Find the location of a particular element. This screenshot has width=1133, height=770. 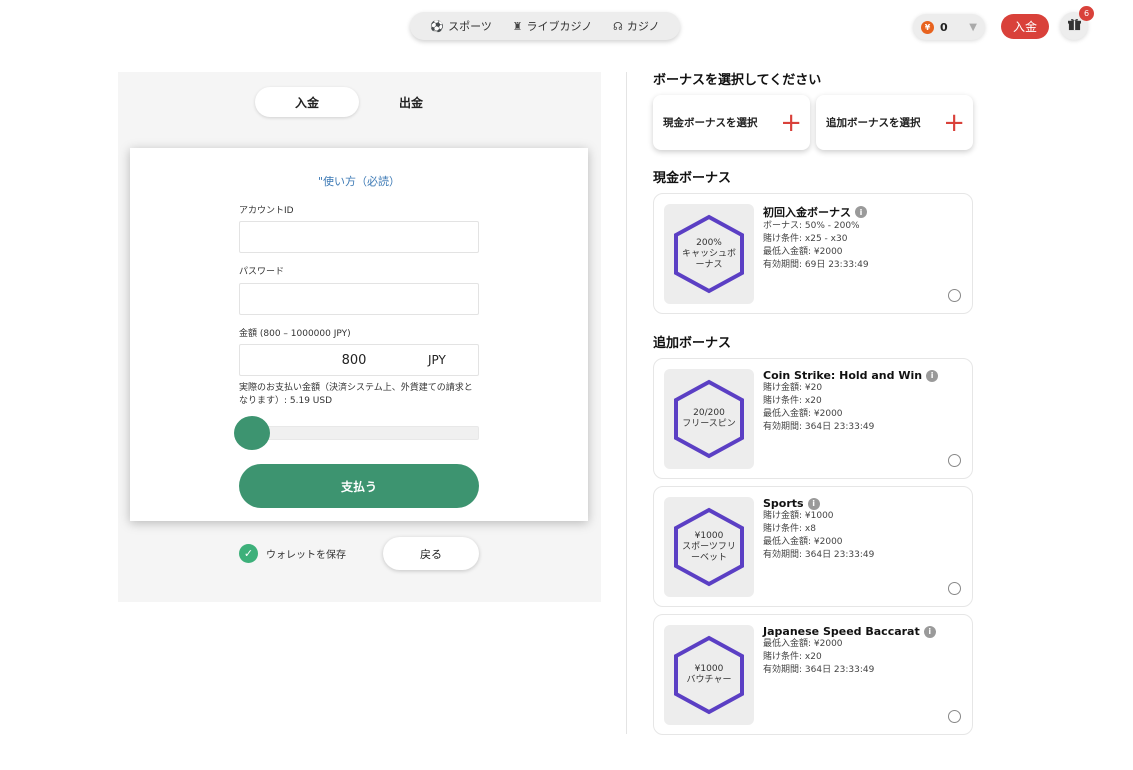

bonus-detail: 賭け条件: x25 - x30 is located at coordinates (805, 239).